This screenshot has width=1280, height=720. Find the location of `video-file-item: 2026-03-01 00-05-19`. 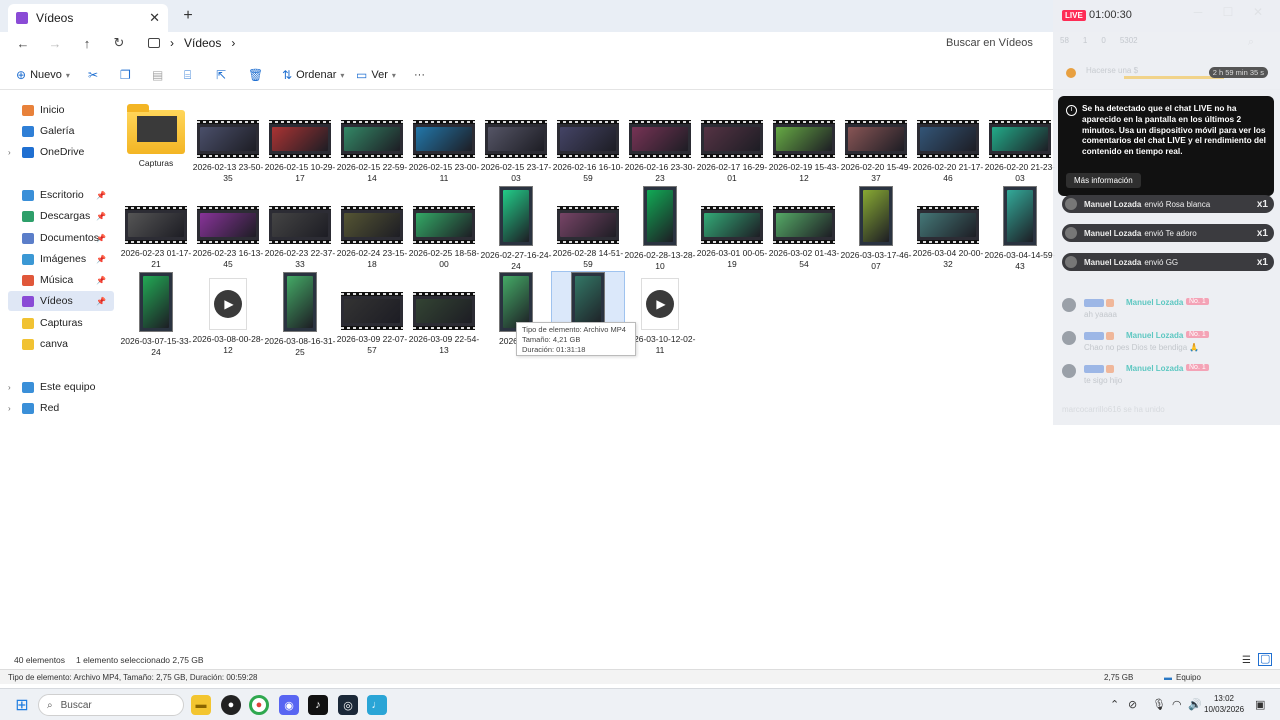

video-file-item: 2026-03-01 00-05-19 is located at coordinates (732, 227).